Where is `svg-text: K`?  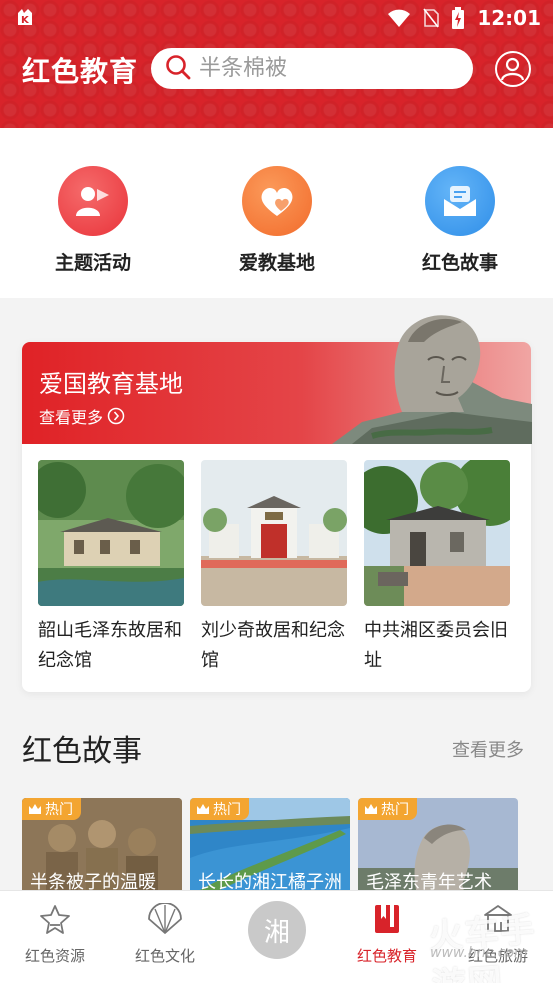 svg-text: K is located at coordinates (25, 20).